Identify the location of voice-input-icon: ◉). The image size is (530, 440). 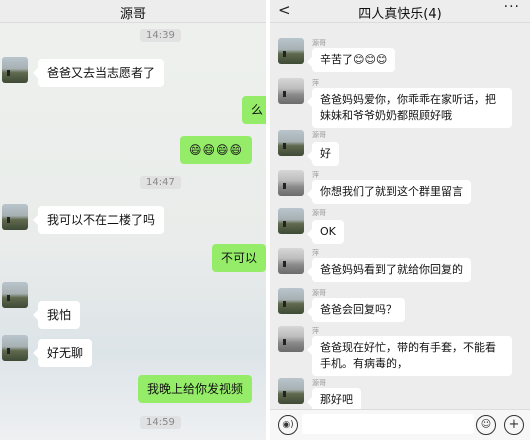
(288, 425).